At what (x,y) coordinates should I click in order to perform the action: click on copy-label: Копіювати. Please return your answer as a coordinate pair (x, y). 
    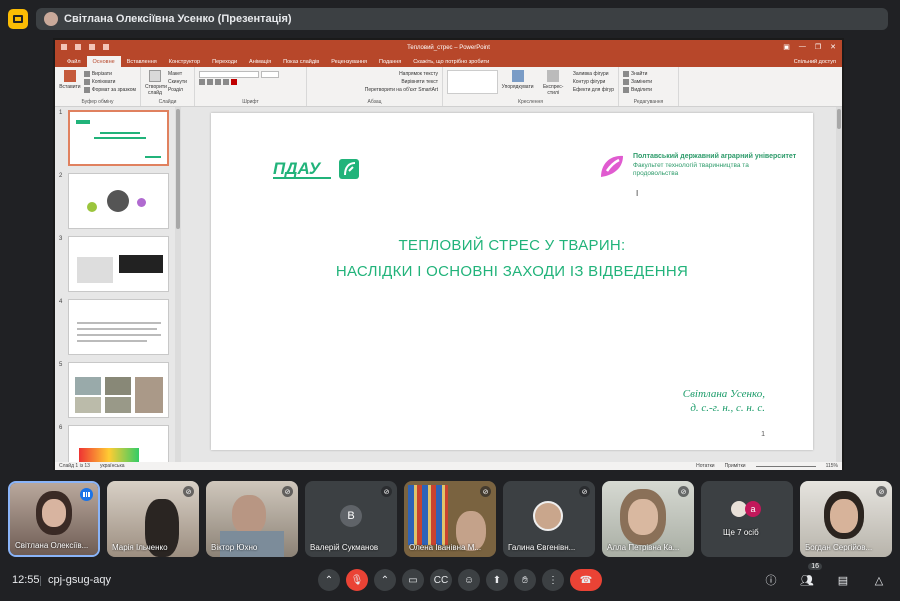
    Looking at the image, I should click on (103, 82).